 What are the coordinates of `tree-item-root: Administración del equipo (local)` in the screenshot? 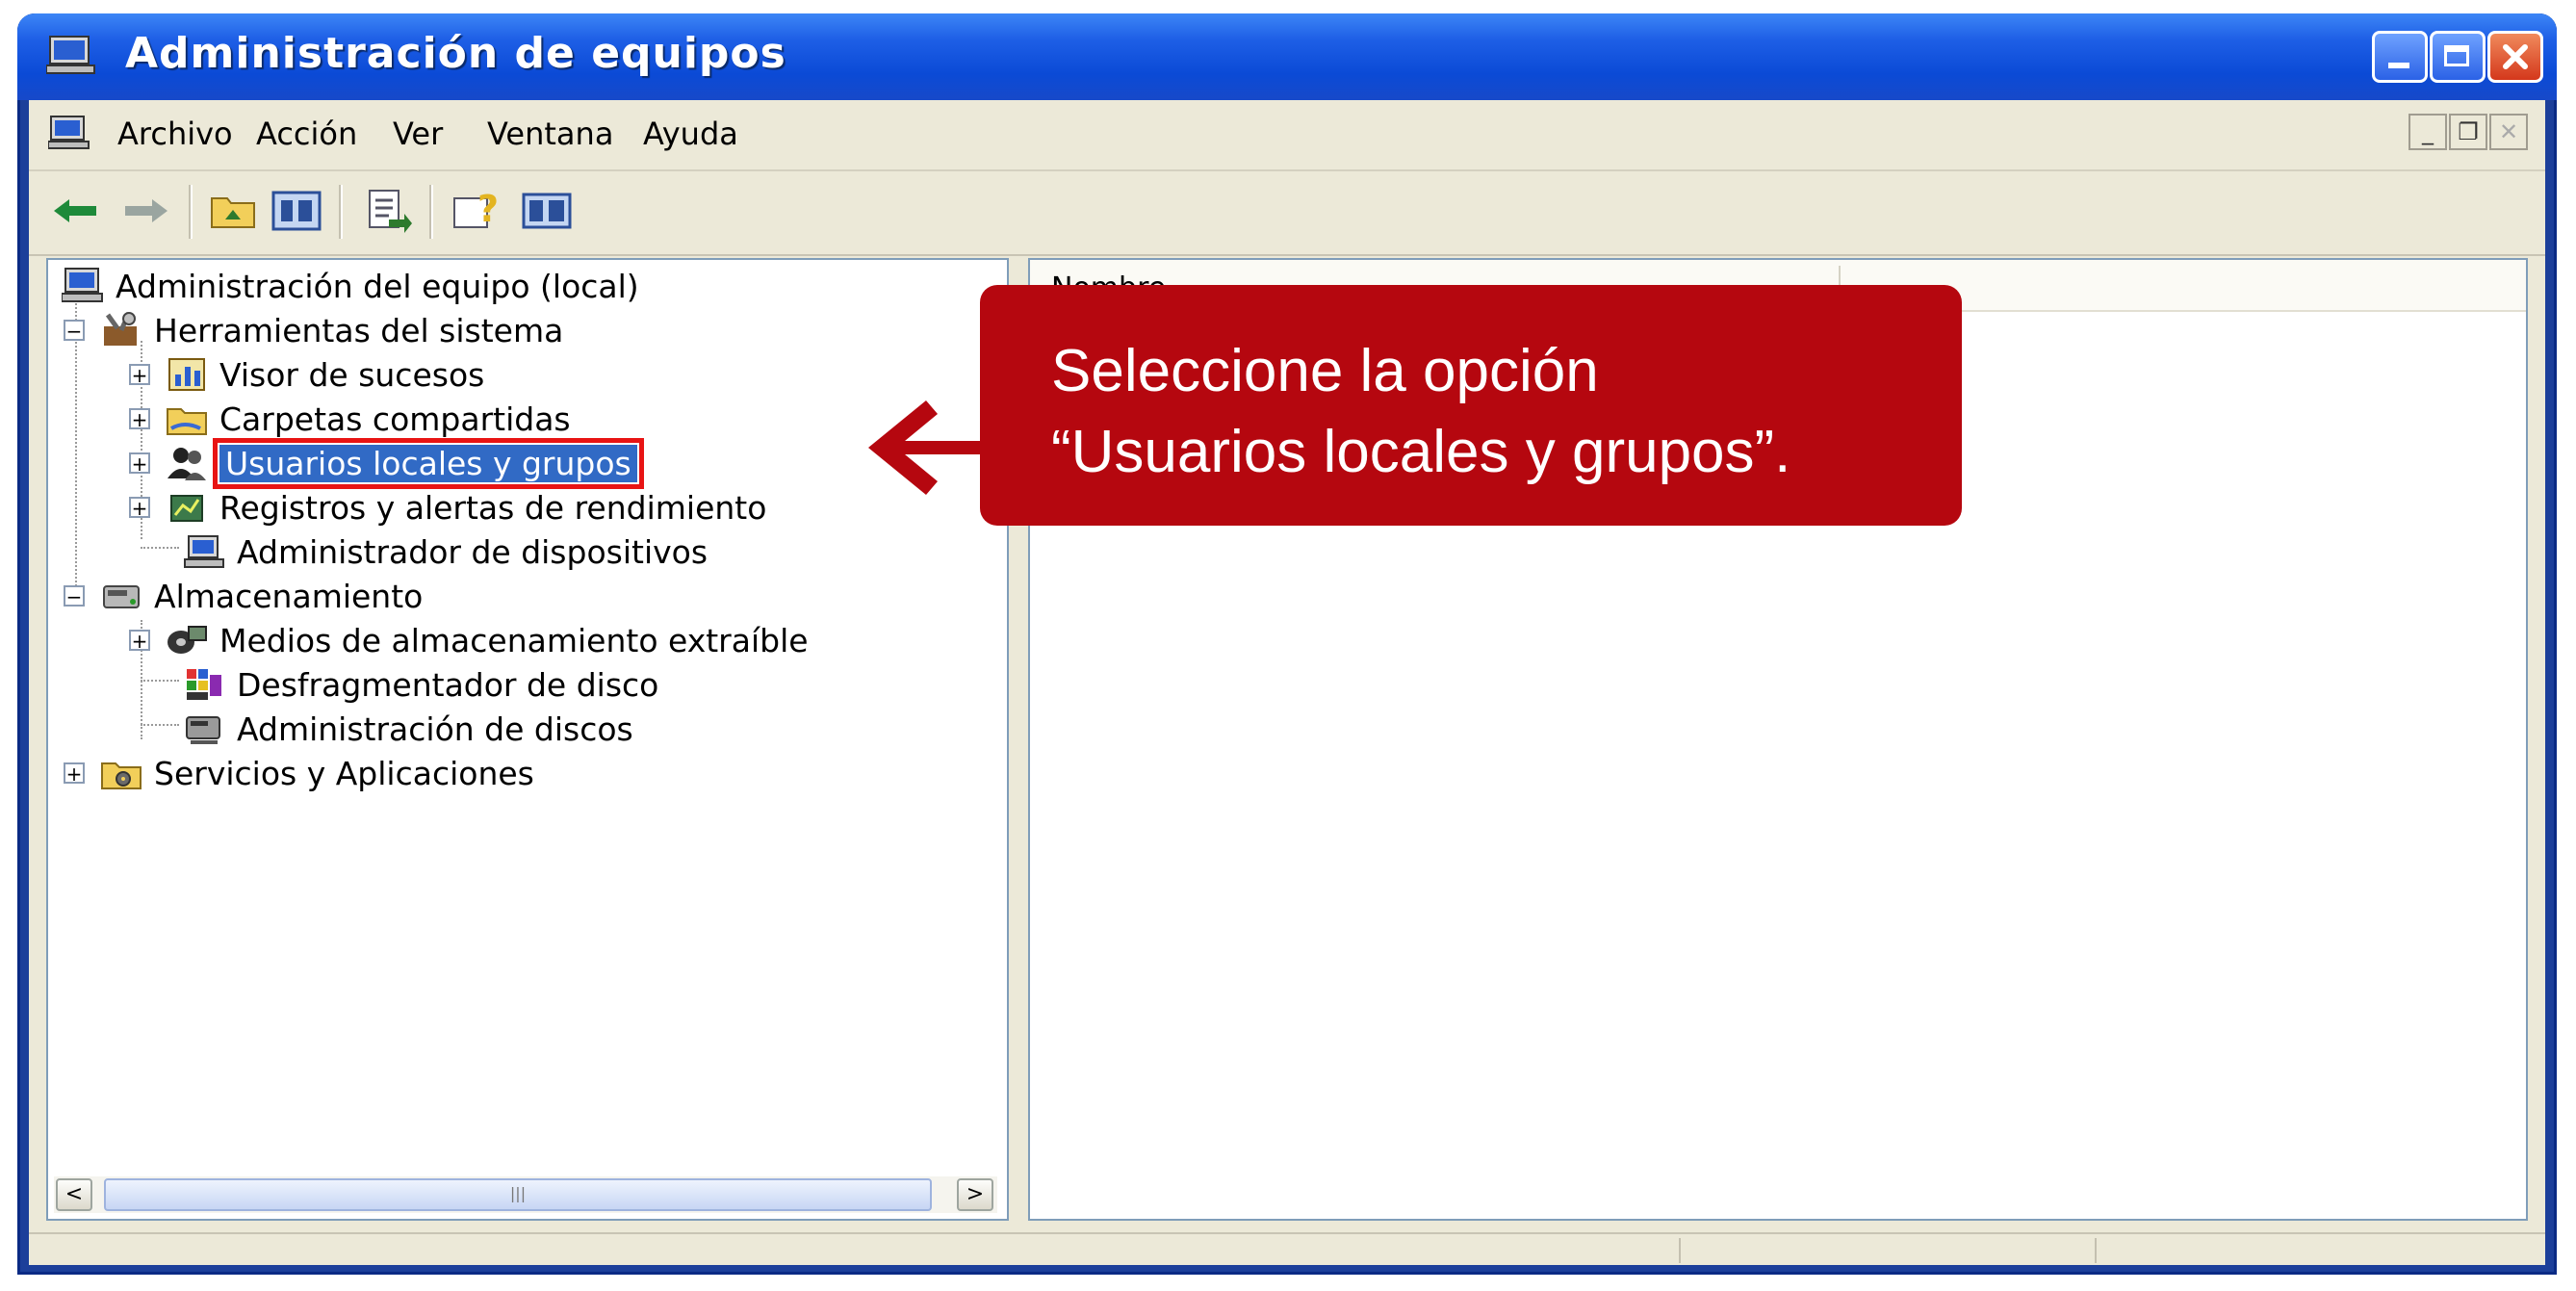 It's located at (350, 286).